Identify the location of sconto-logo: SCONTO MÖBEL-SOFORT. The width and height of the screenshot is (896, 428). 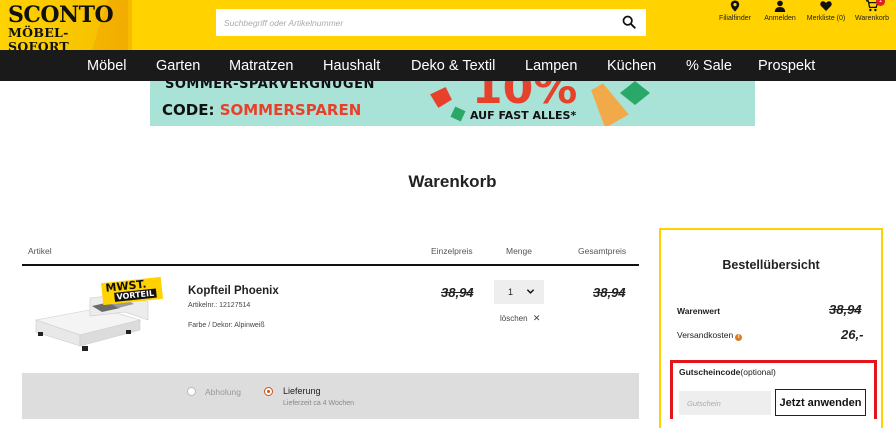
(66, 27).